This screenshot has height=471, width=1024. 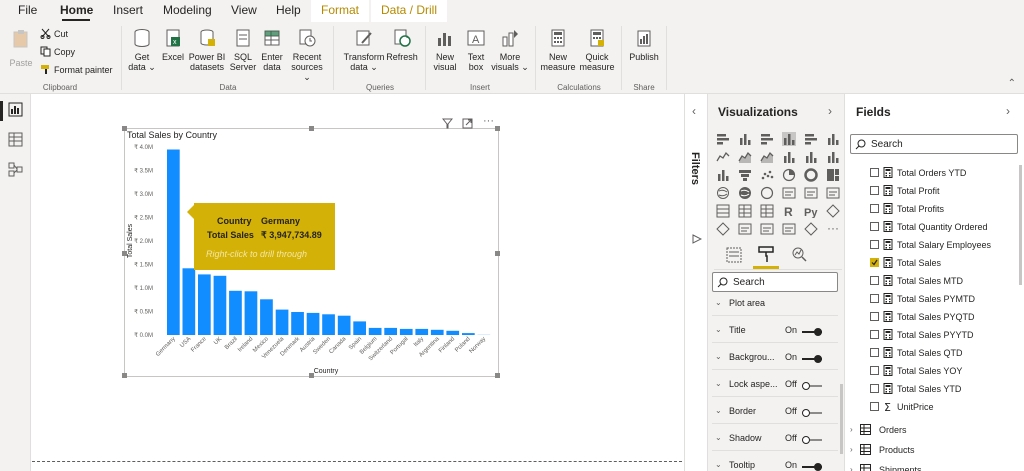 I want to click on new-visual-button: New visual, so click(x=445, y=50).